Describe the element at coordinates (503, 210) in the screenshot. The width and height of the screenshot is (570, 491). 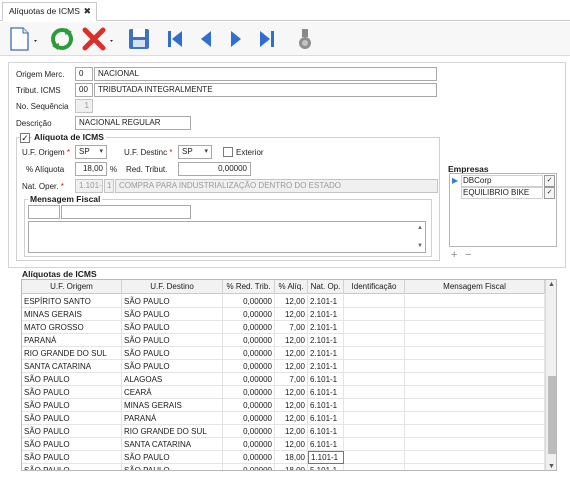
I see `empresas-list: ▶ DBCorp ✓ EQUILIBRIO BIKE ✓` at that location.